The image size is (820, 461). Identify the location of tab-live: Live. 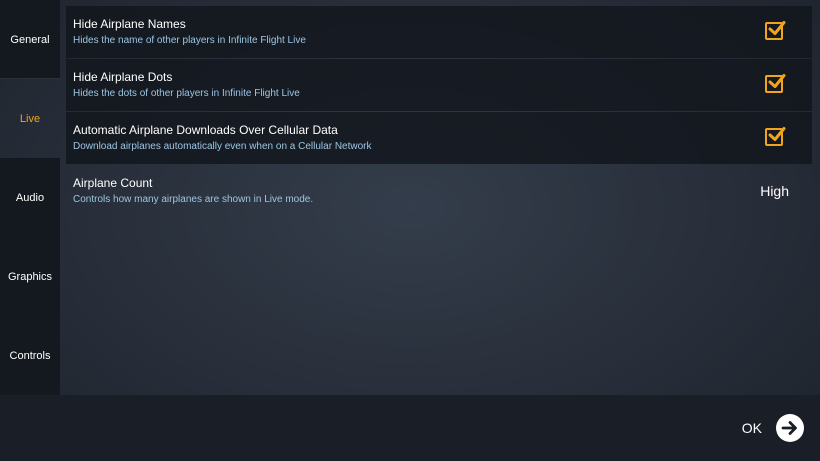
(30, 118).